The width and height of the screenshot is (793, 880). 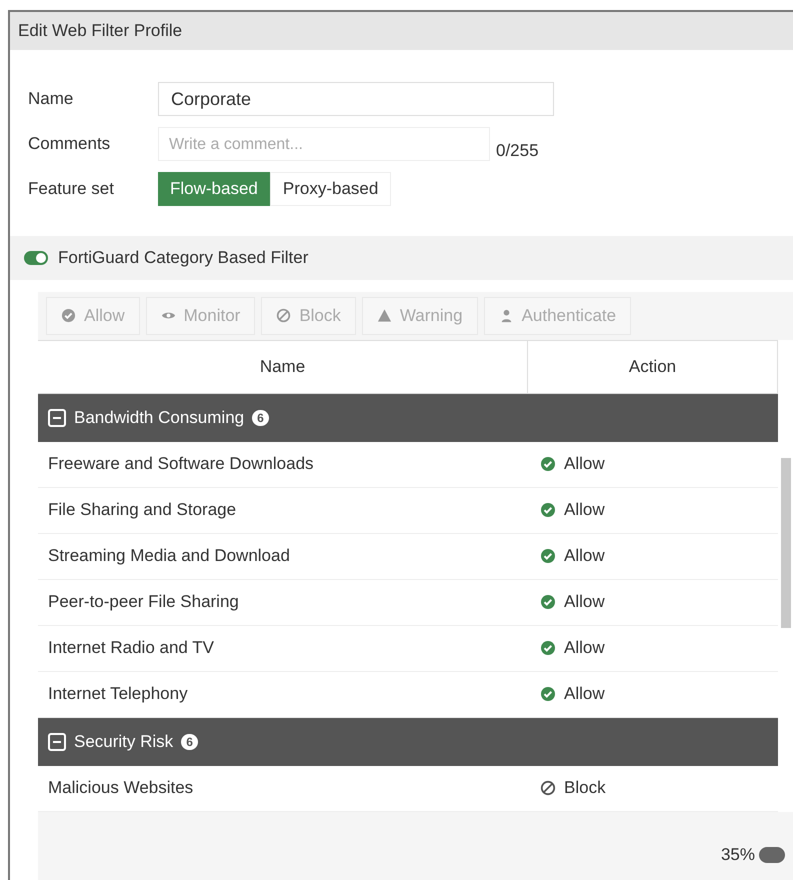 What do you see at coordinates (384, 315) in the screenshot?
I see `warning-icon` at bounding box center [384, 315].